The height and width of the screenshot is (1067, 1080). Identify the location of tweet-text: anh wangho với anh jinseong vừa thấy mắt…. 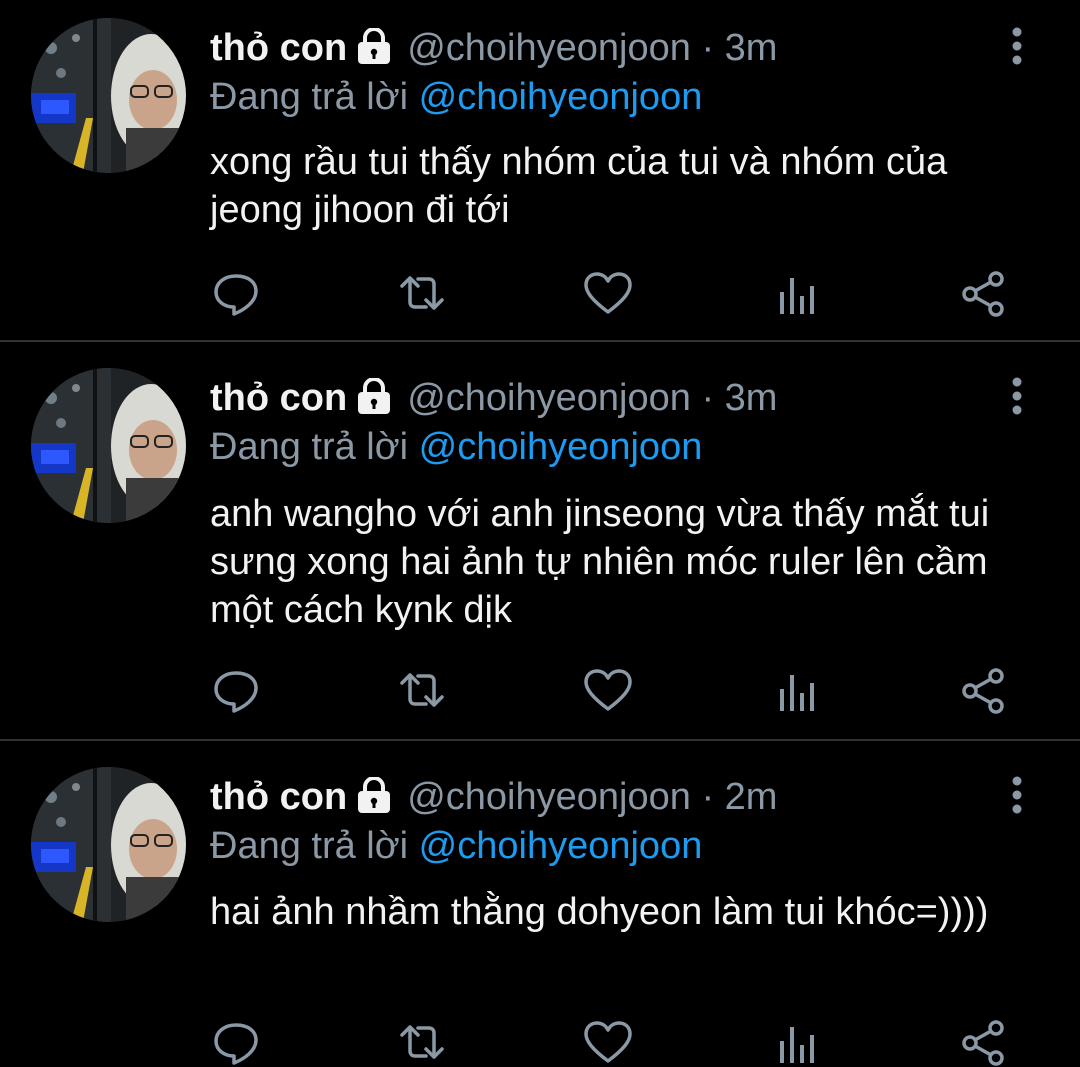
(600, 562).